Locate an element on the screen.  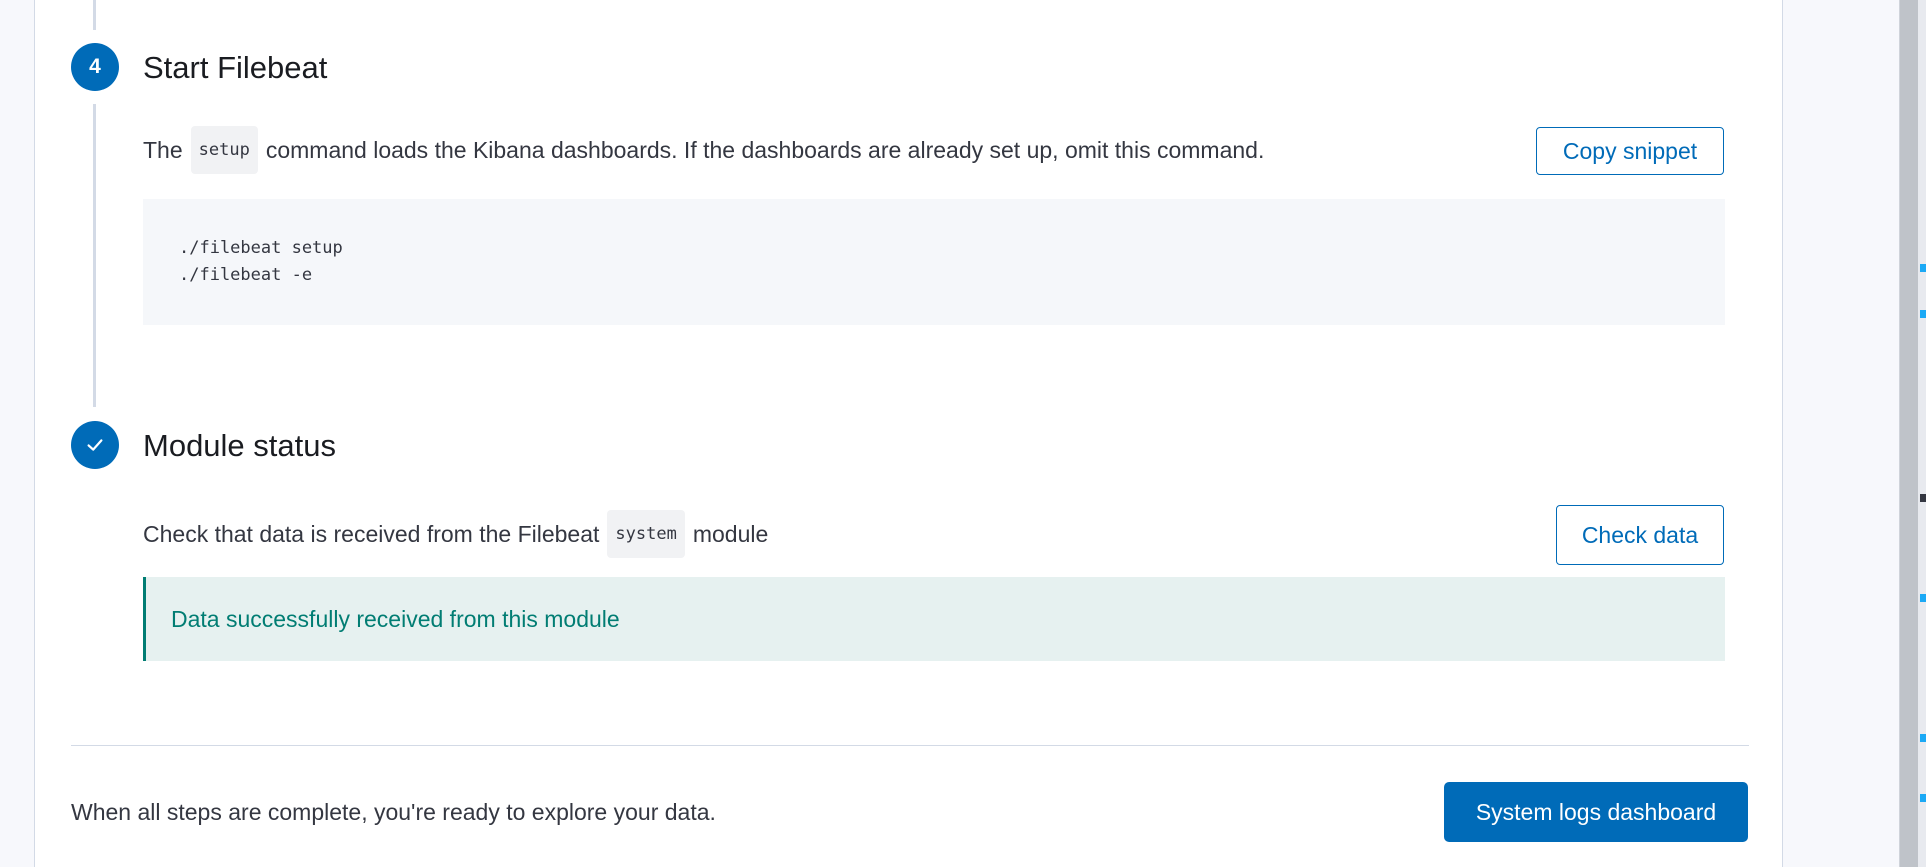
desc-text-after: module is located at coordinates (730, 534).